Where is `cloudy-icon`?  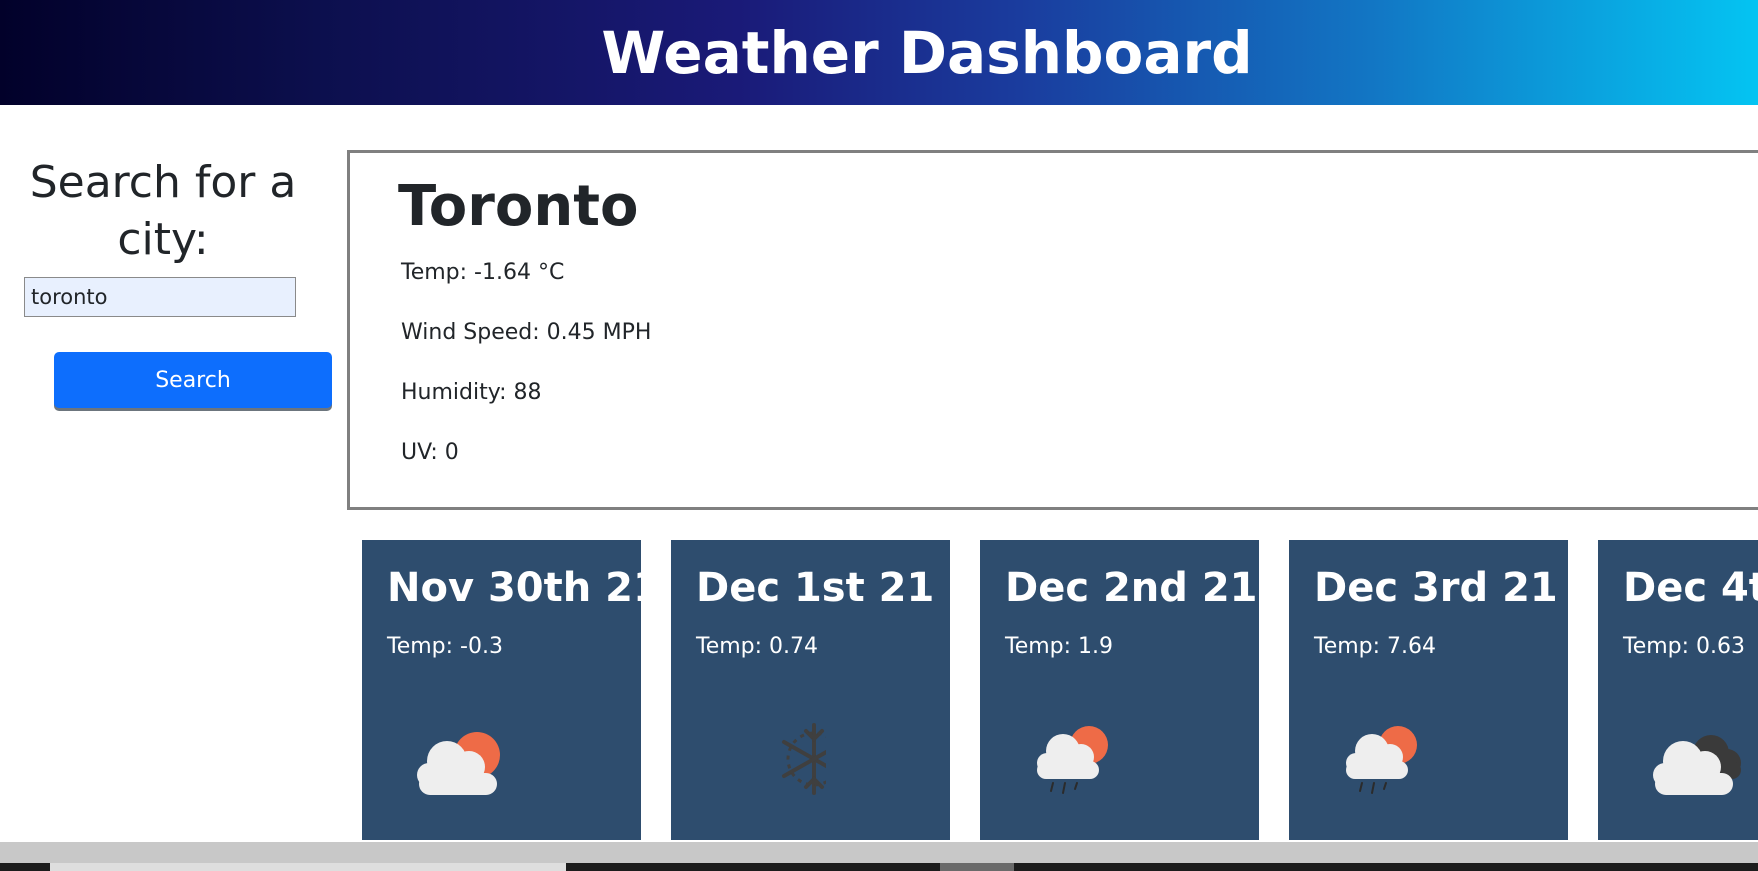
cloudy-icon is located at coordinates (1697, 765).